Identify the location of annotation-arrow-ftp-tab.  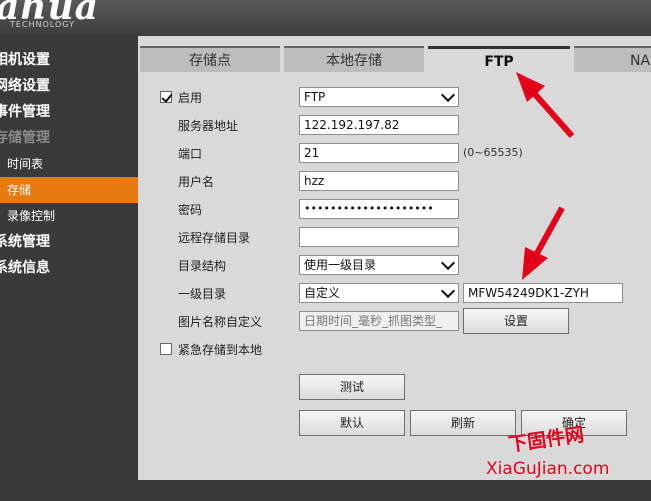
(545, 105).